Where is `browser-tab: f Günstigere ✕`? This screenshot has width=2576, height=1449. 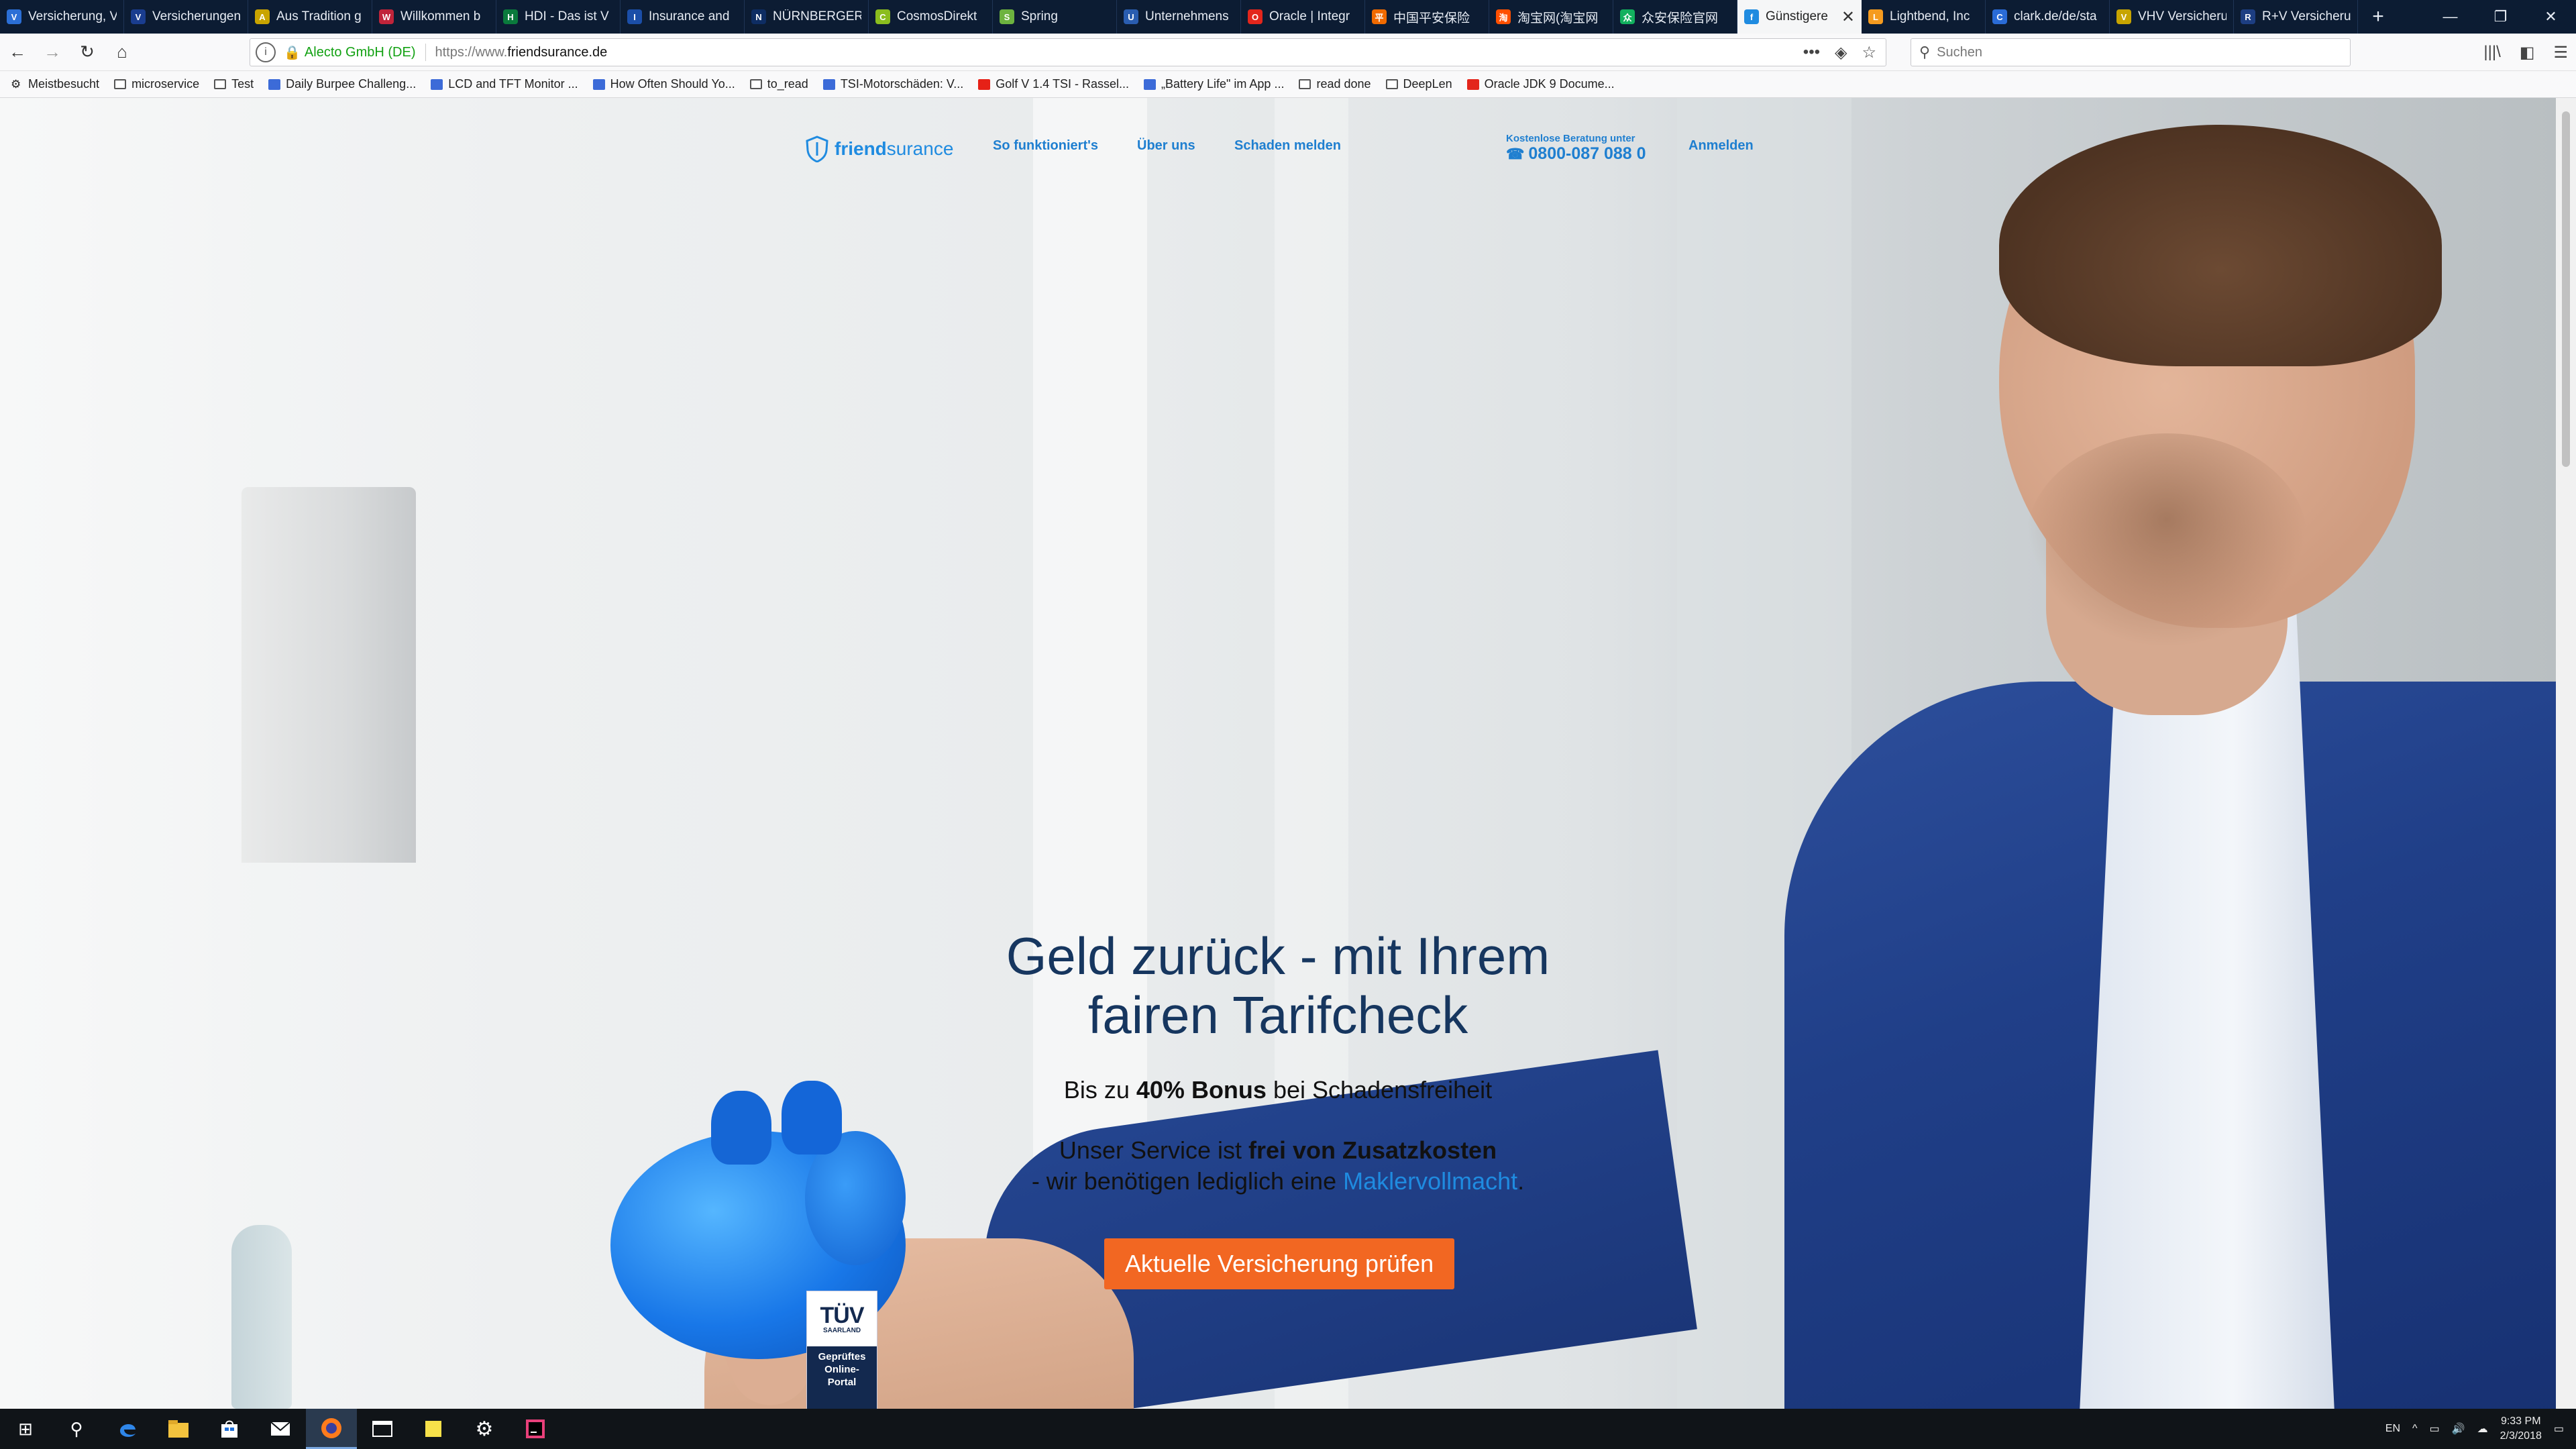 browser-tab: f Günstigere ✕ is located at coordinates (1799, 17).